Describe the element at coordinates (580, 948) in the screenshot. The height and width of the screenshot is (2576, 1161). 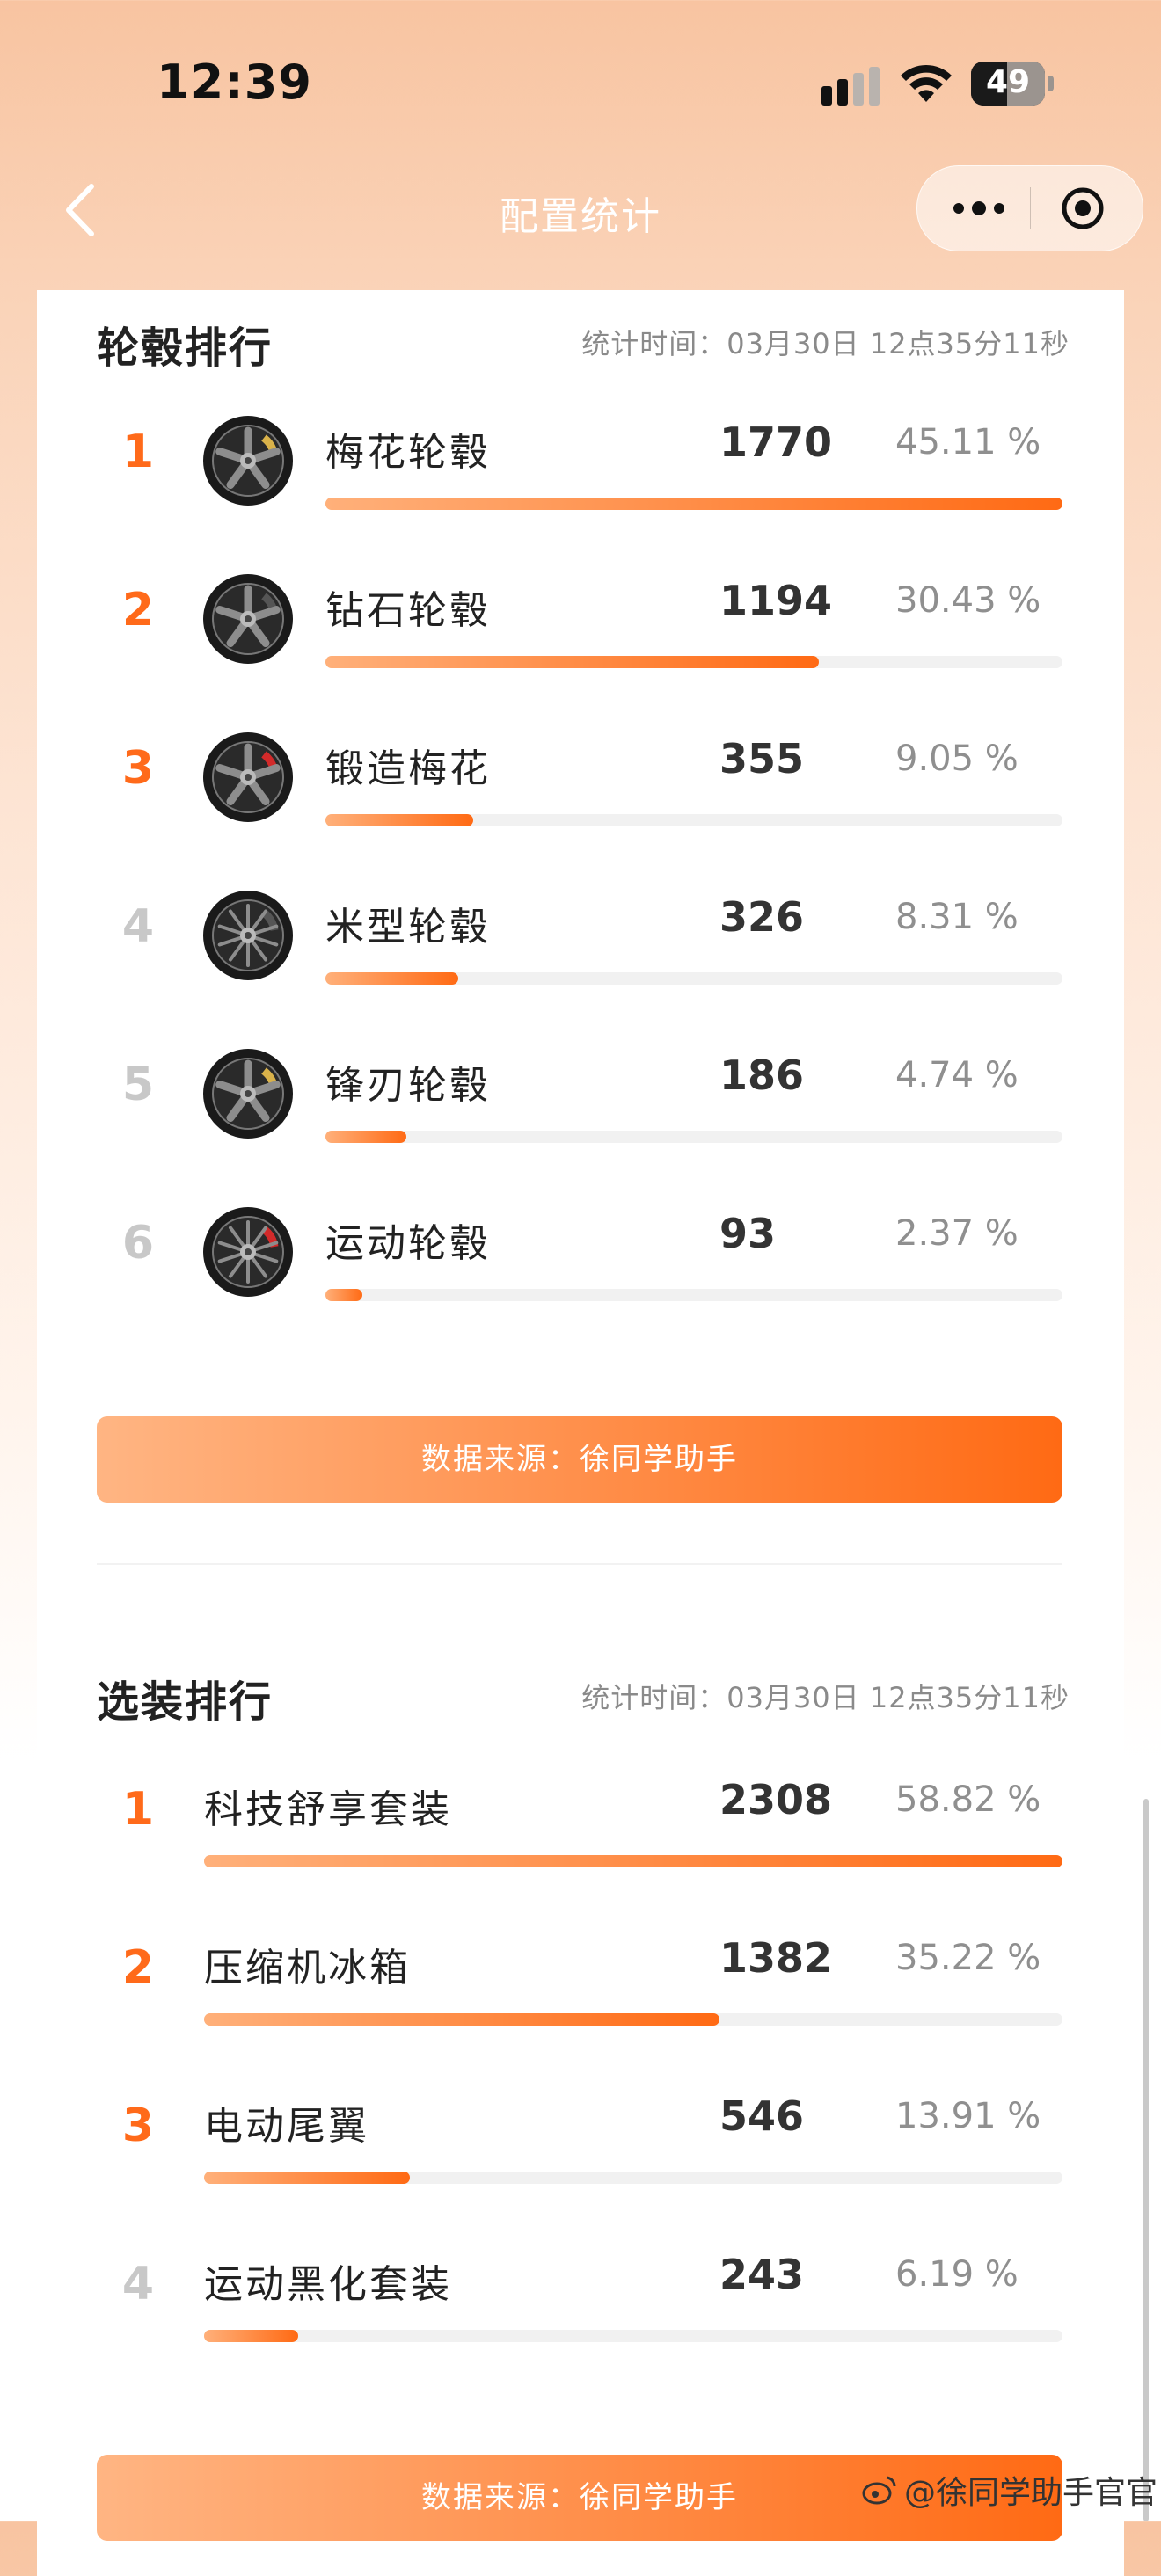
I see `ranking-row: 4 米型轮毂 326 8.31 %` at that location.